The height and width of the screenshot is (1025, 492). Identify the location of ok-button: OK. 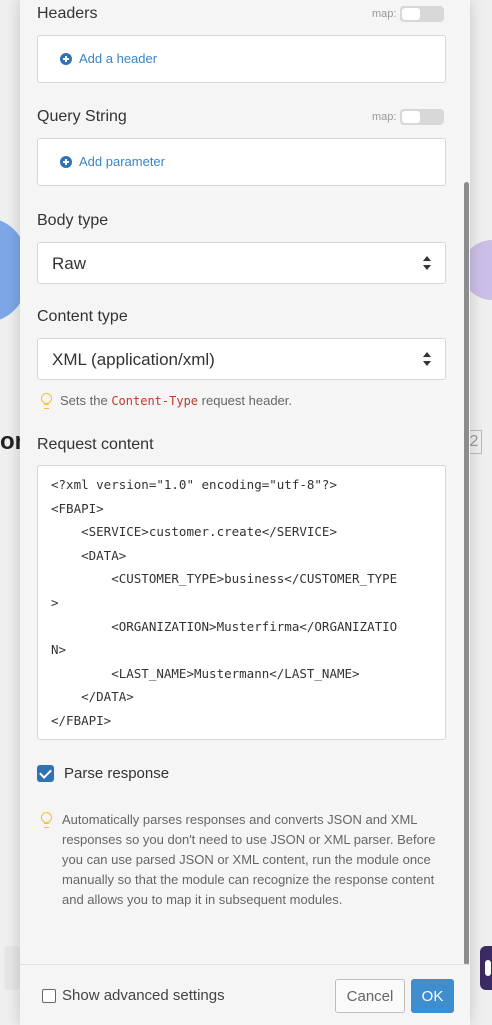
(432, 996).